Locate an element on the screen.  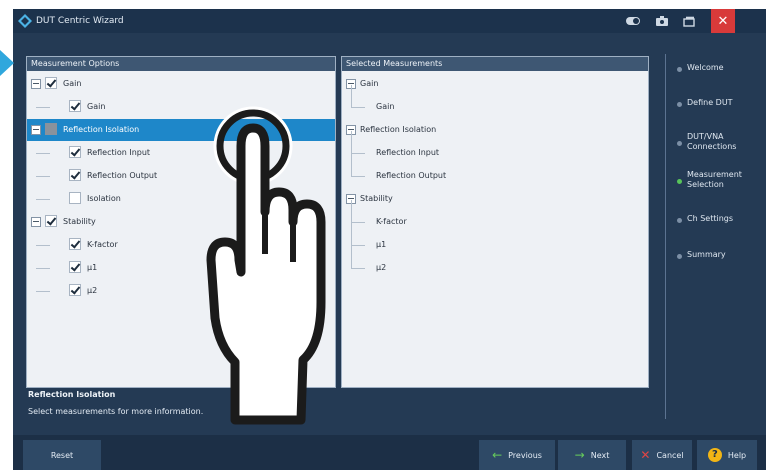
tree-item-label: µ2 is located at coordinates (381, 267).